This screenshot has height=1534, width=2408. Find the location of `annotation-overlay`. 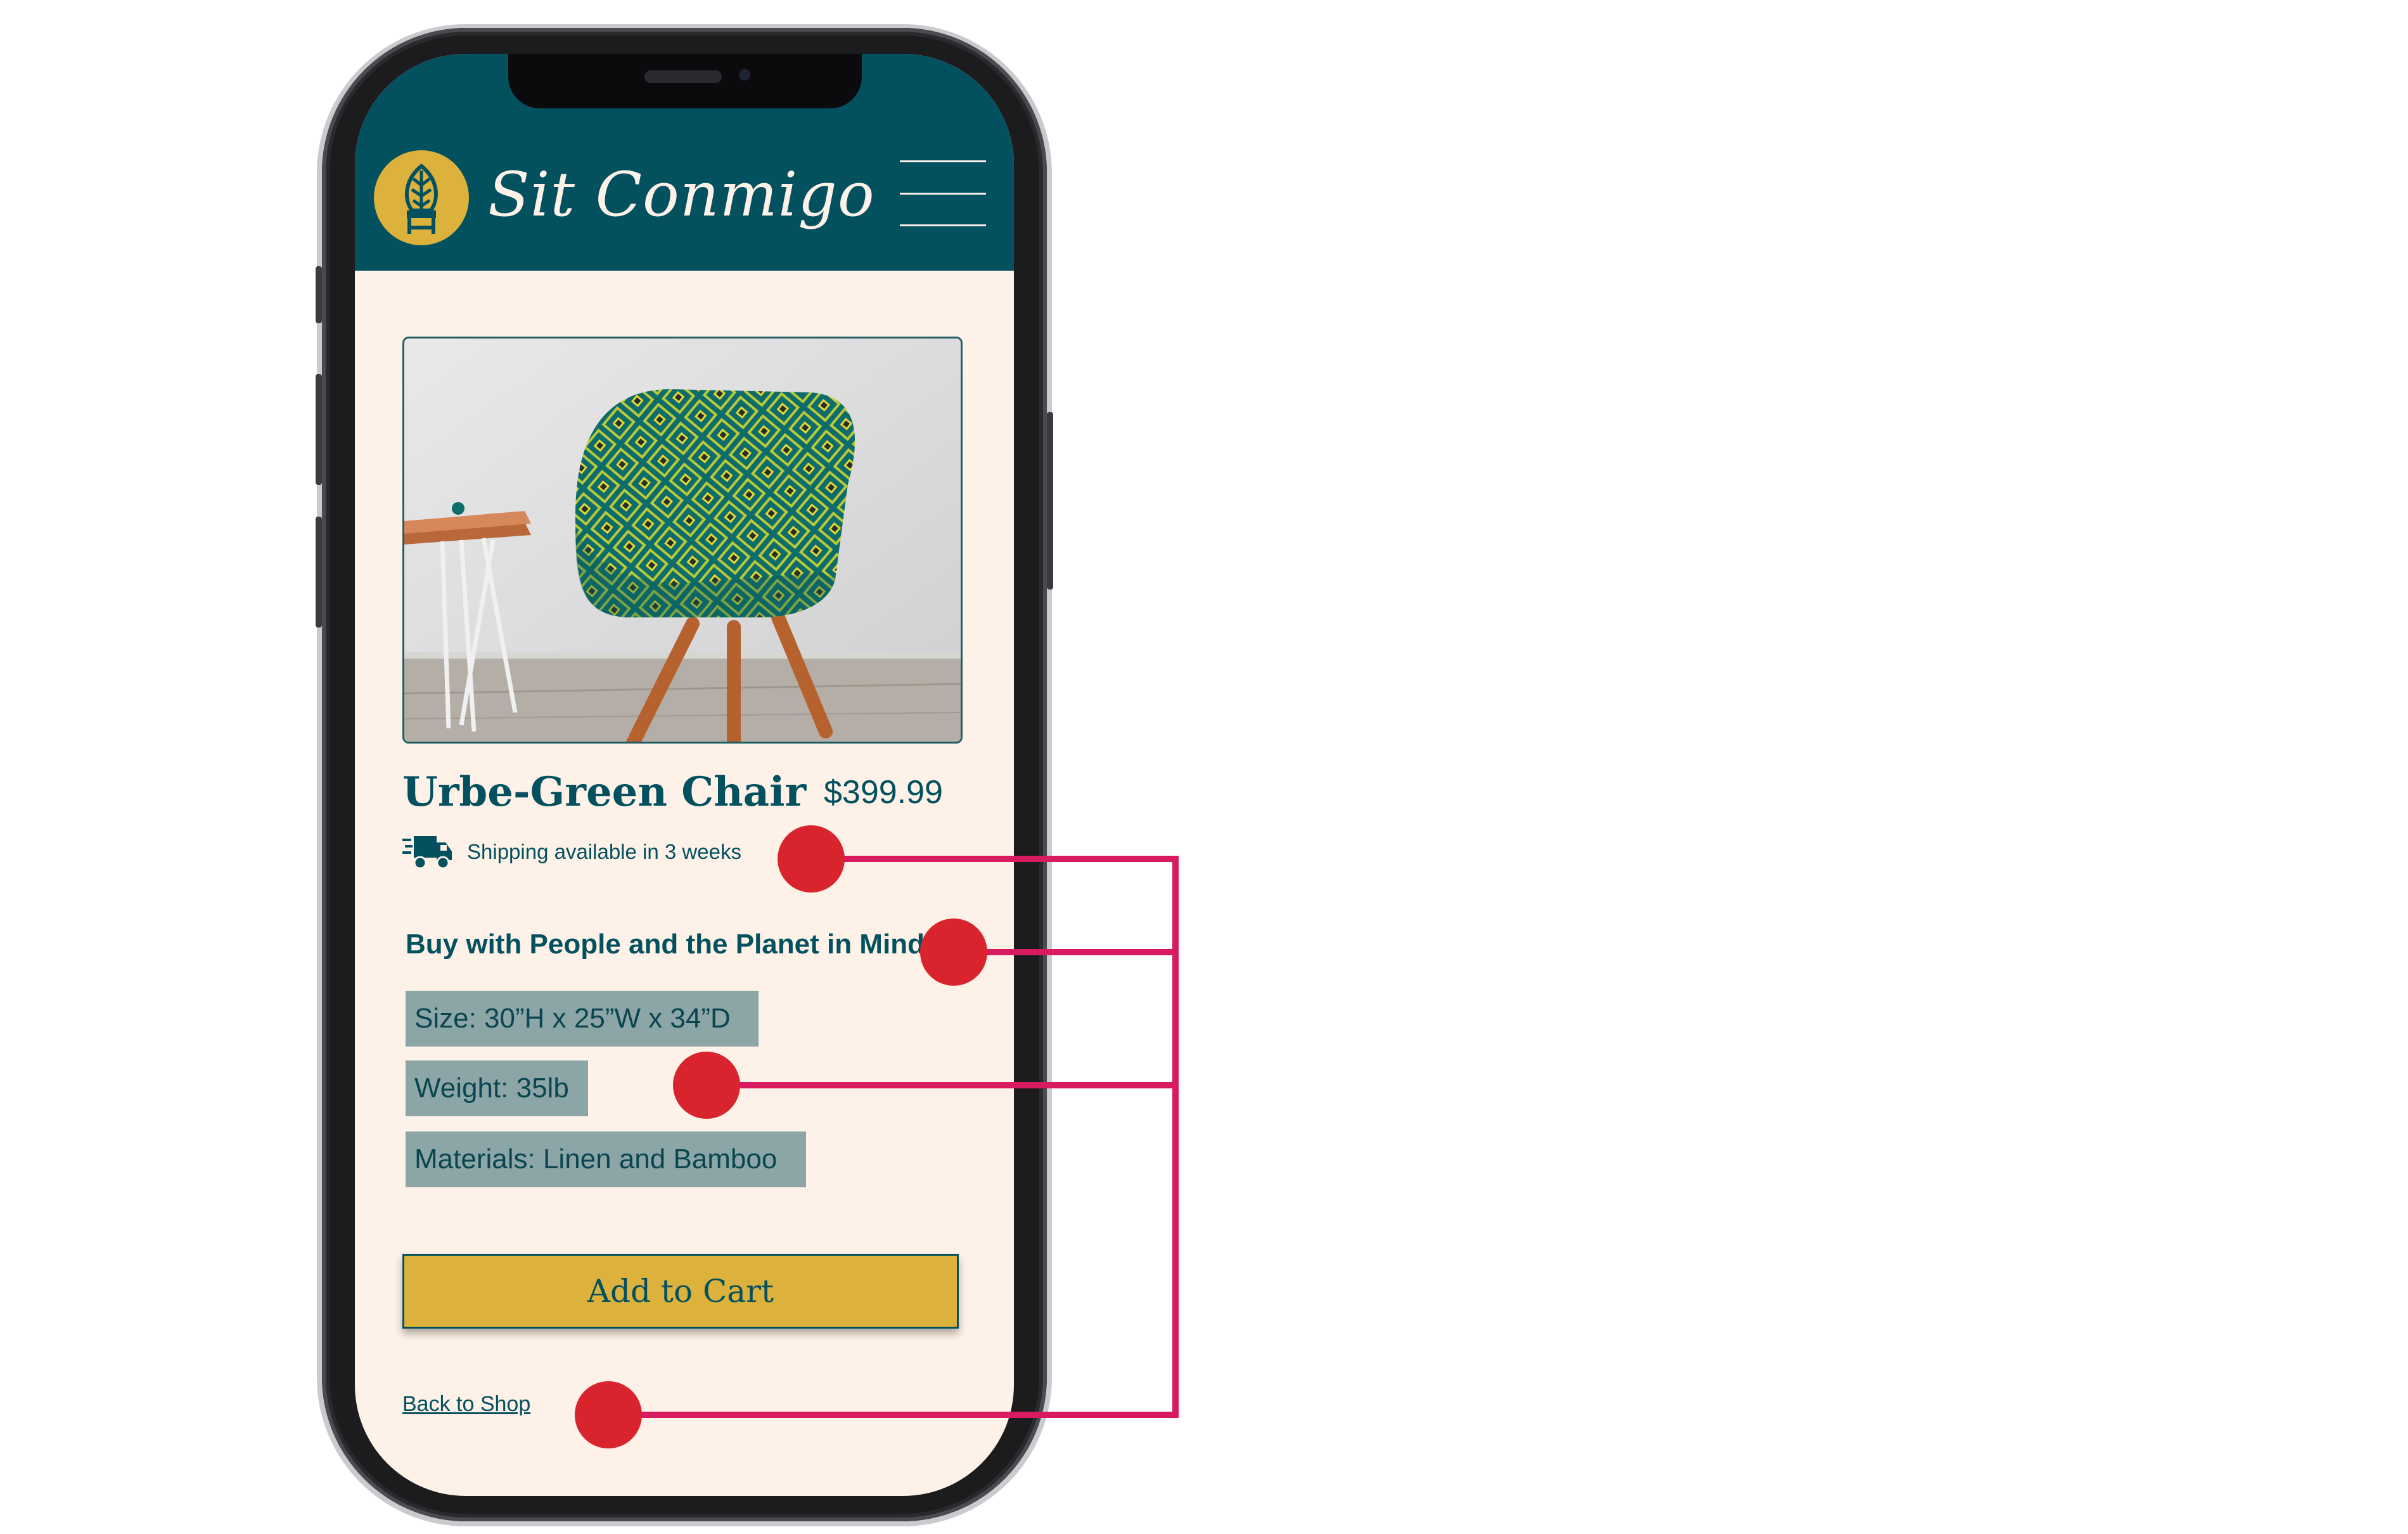

annotation-overlay is located at coordinates (877, 1136).